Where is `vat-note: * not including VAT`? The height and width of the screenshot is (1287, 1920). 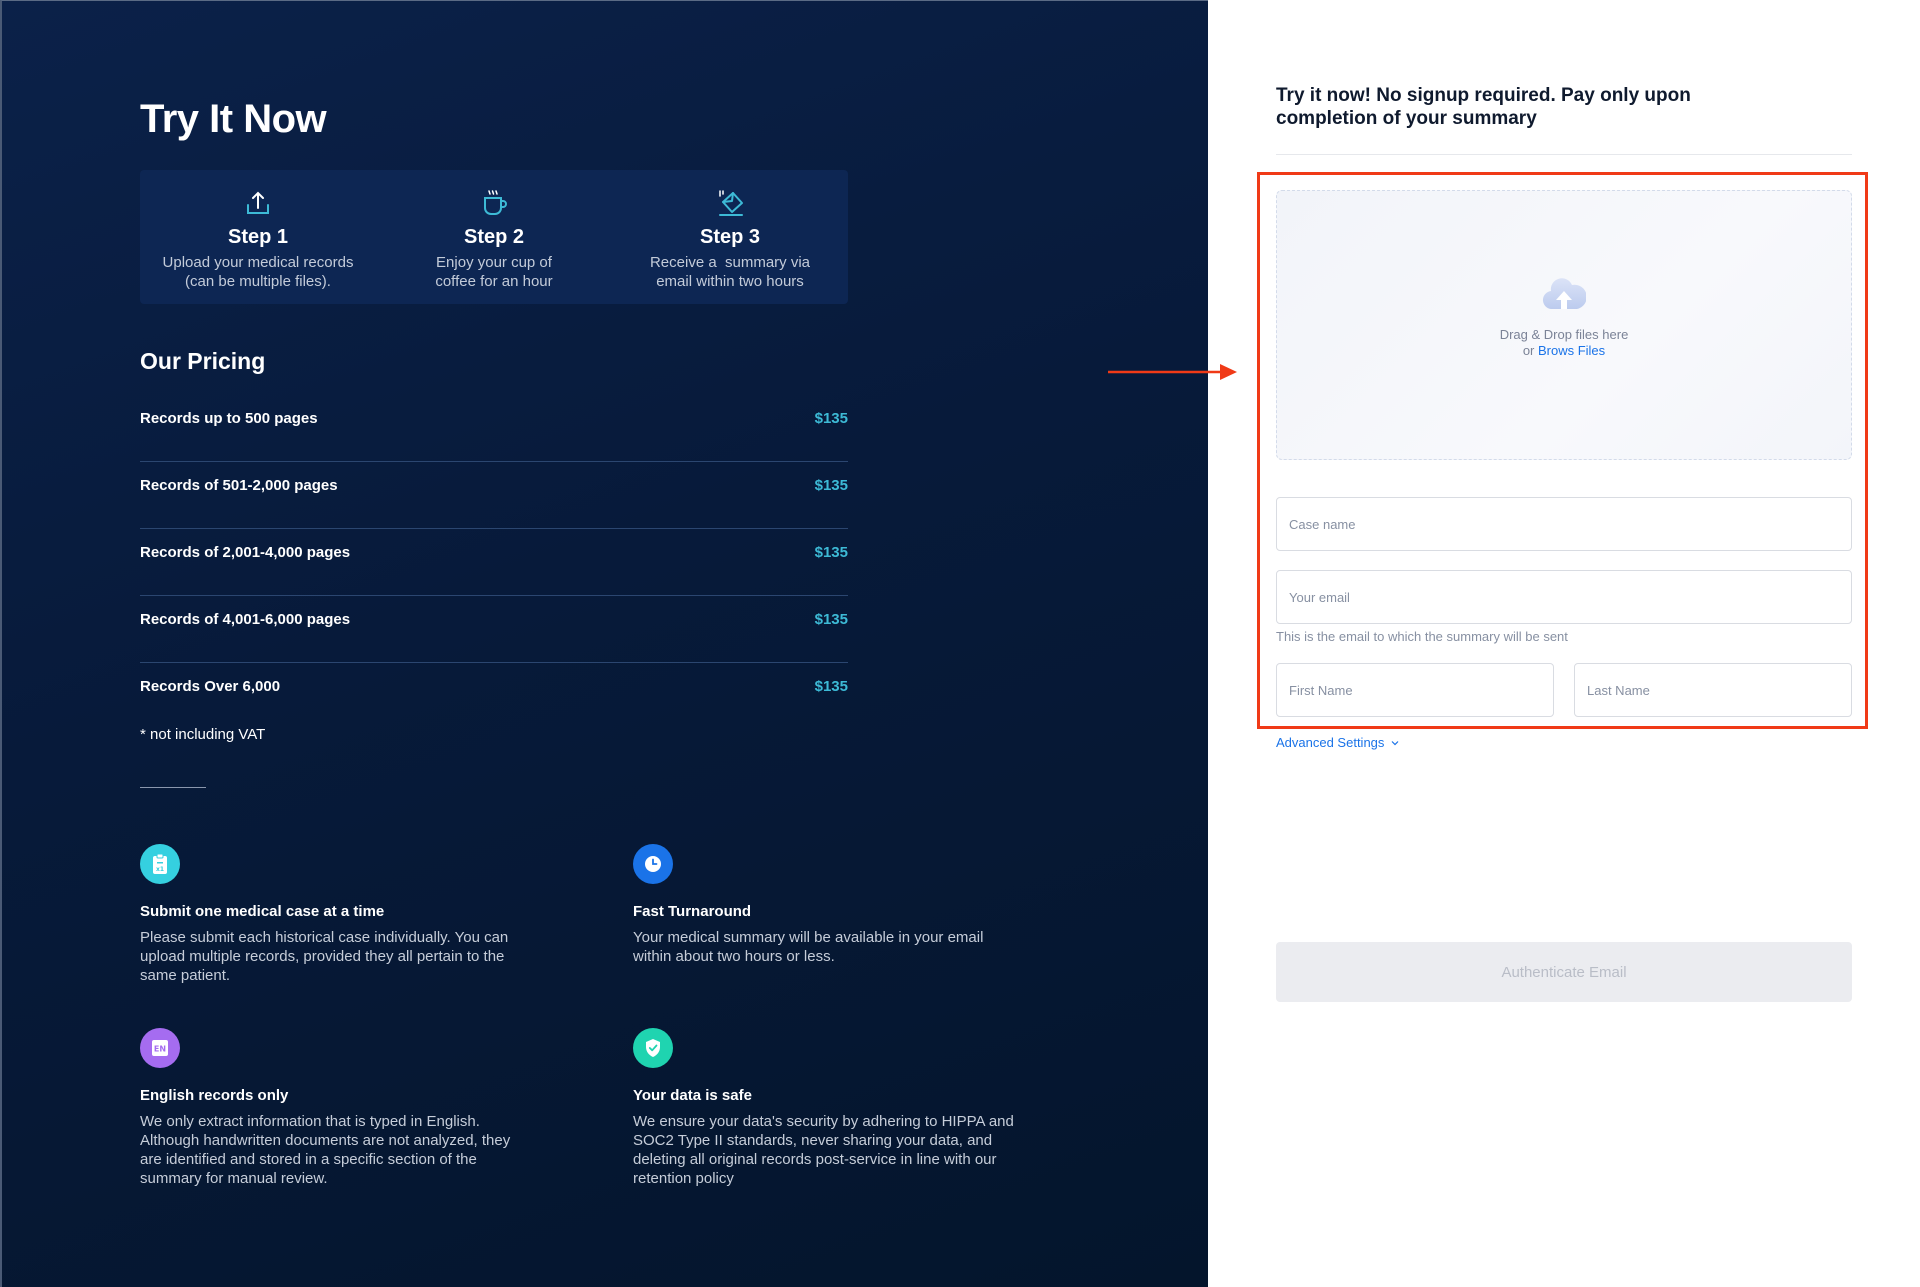 vat-note: * not including VAT is located at coordinates (203, 734).